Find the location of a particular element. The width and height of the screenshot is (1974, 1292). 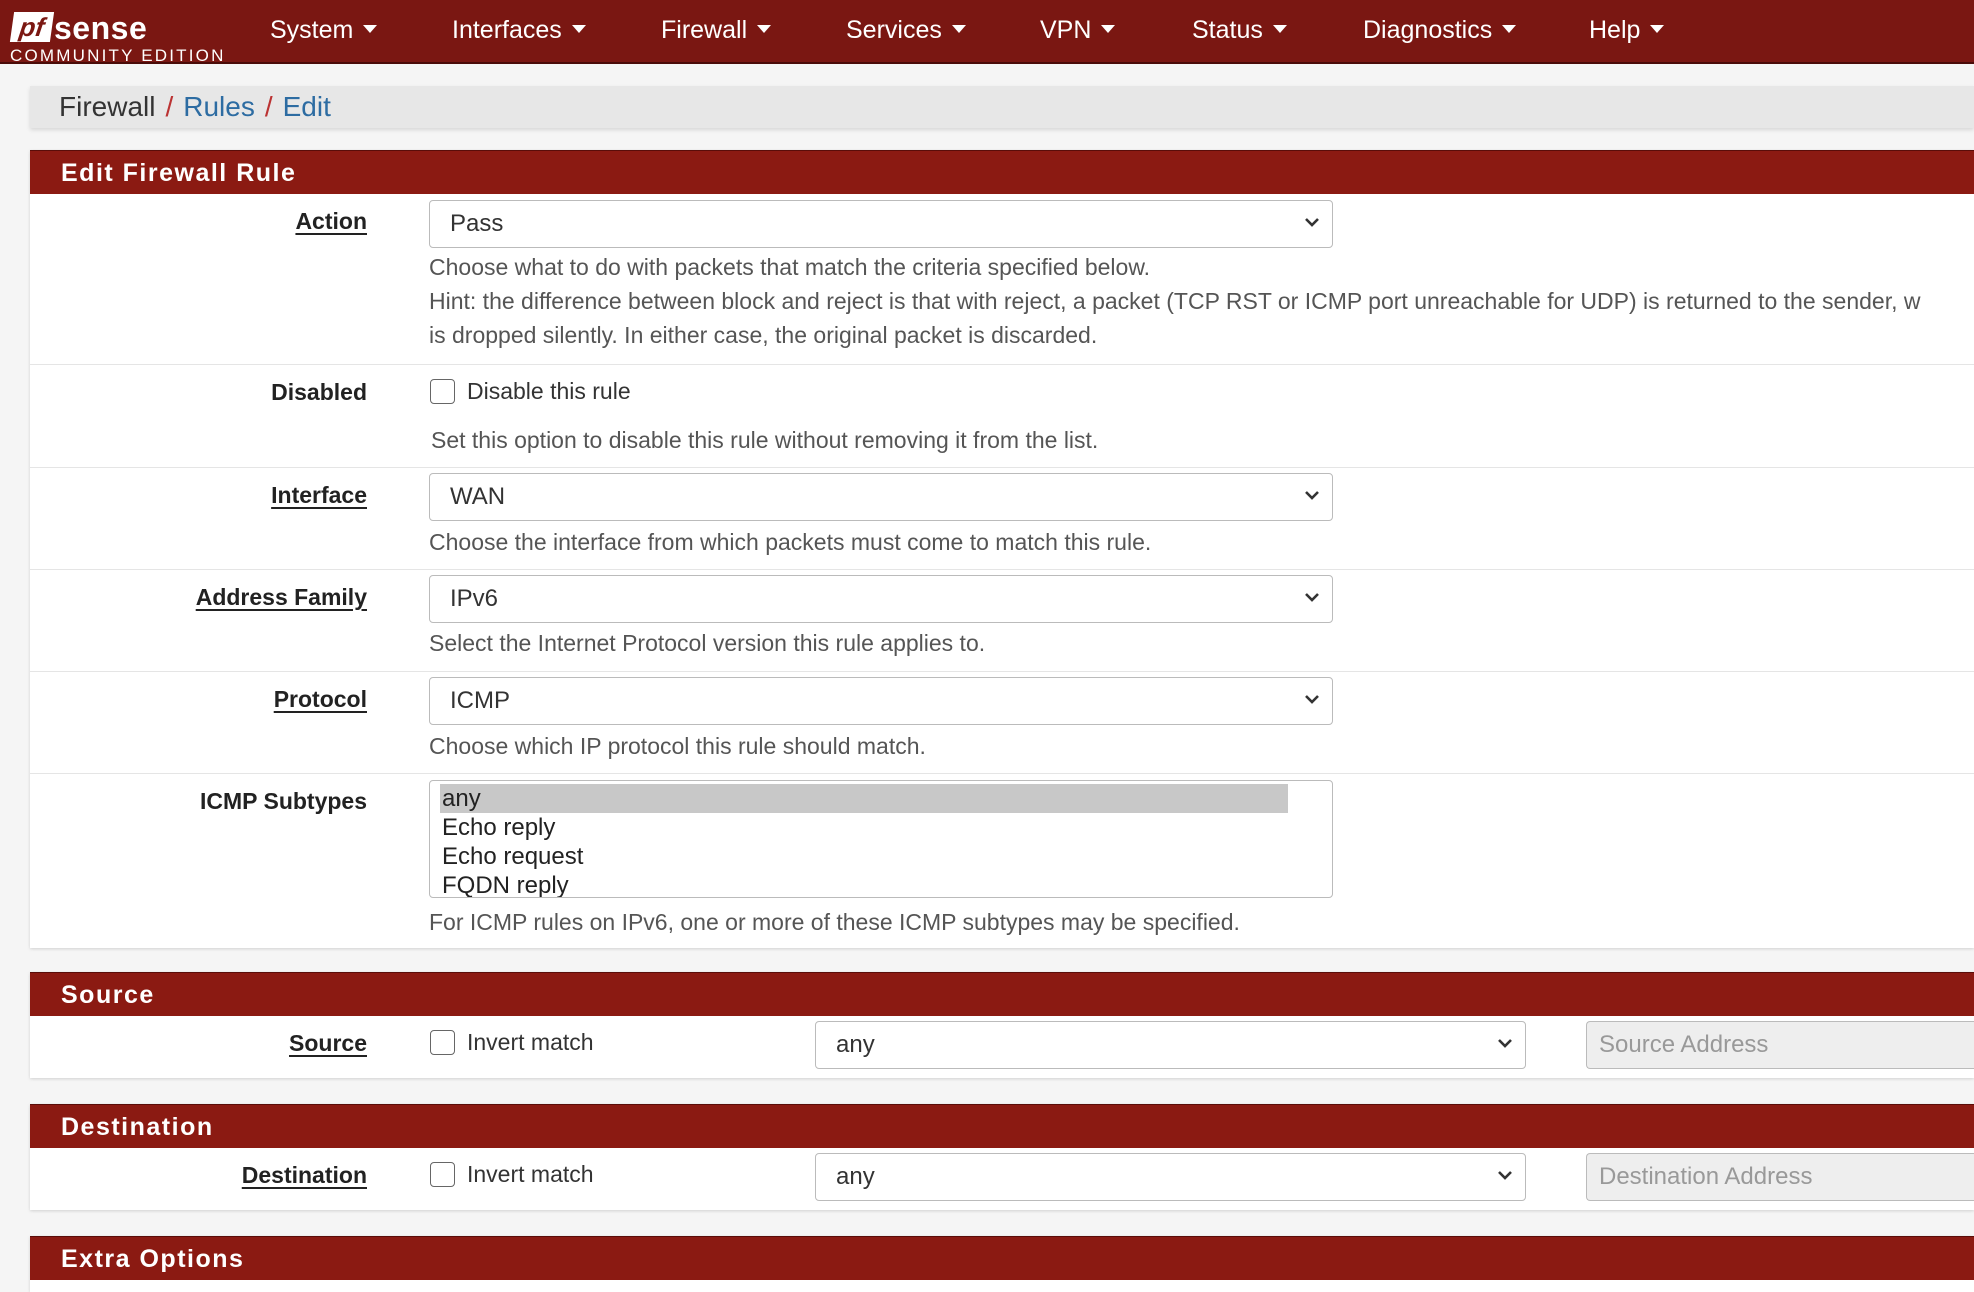

nav-interfaces: Interfaces is located at coordinates (519, 30).